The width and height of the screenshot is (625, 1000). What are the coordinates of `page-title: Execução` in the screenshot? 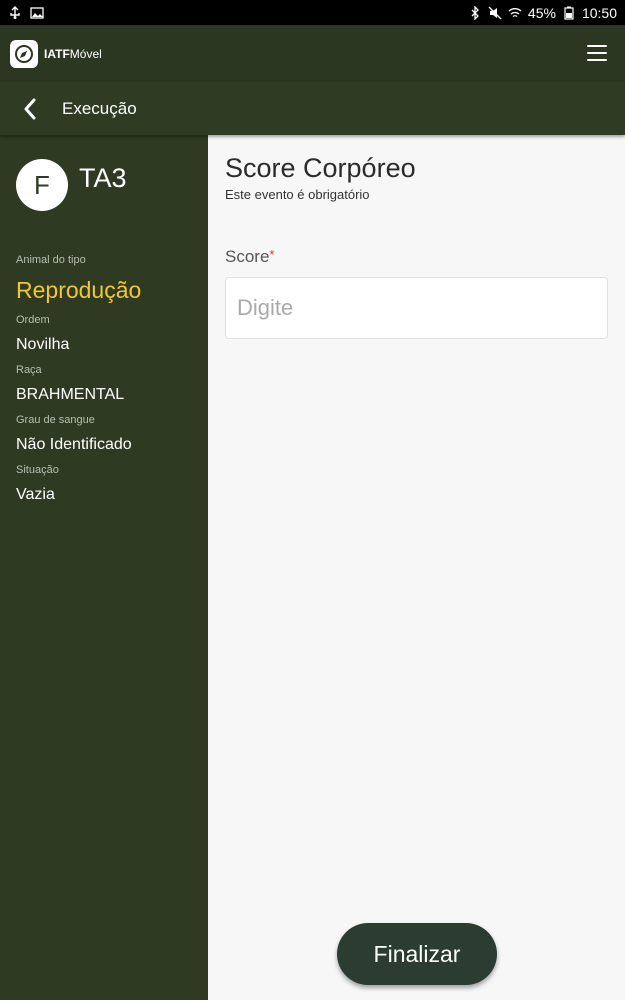 It's located at (99, 108).